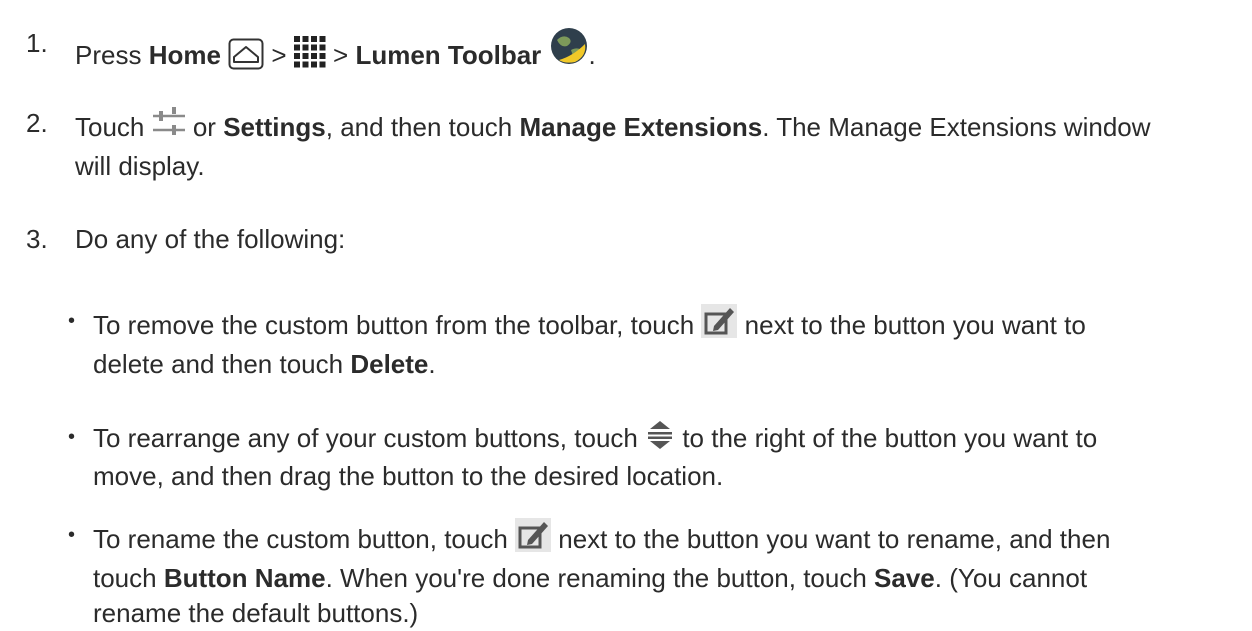 The image size is (1252, 631). Describe the element at coordinates (655, 52) in the screenshot. I see `step-text: Press Home > > Lumen Toolbar .` at that location.